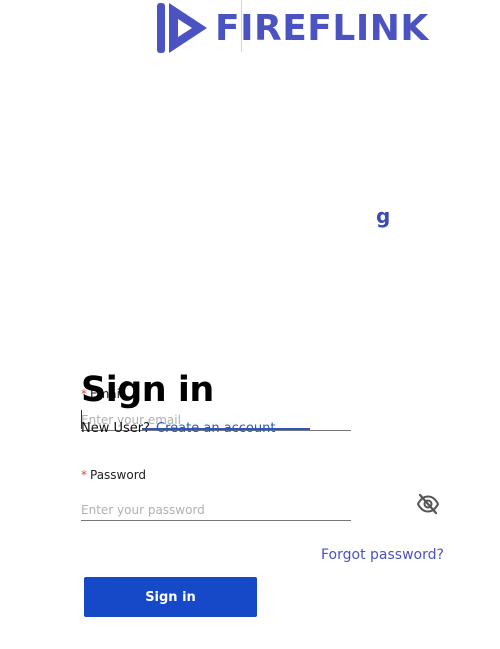 The height and width of the screenshot is (649, 500). Describe the element at coordinates (382, 555) in the screenshot. I see `forgot-password-link: Forgot password?` at that location.